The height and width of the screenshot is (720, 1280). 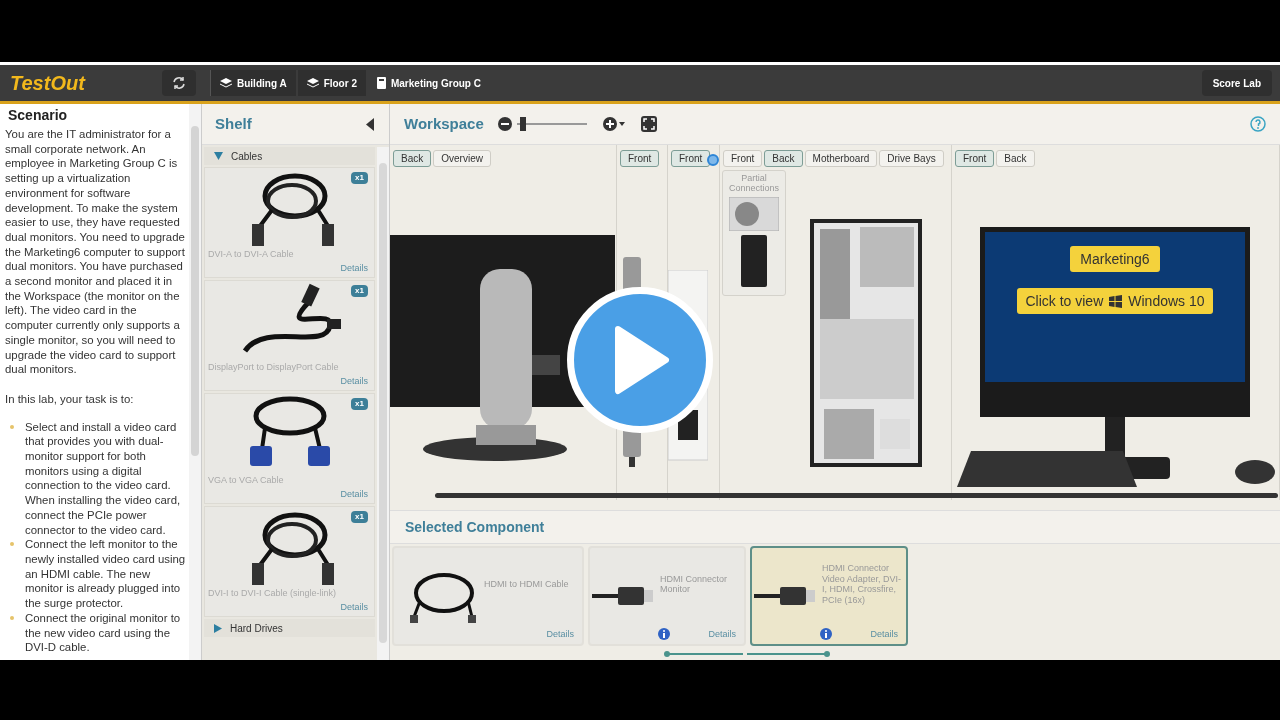 What do you see at coordinates (754, 261) in the screenshot?
I see `computer-tower-drawing` at bounding box center [754, 261].